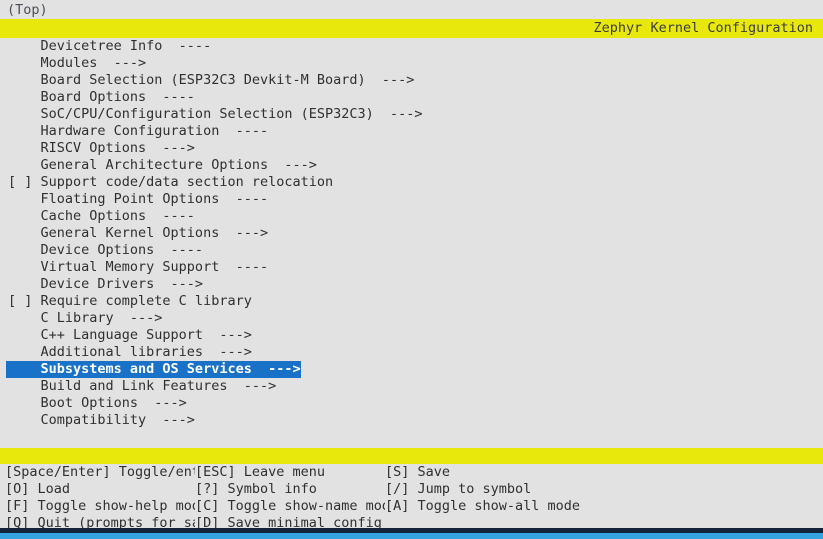 This screenshot has width=823, height=539. Describe the element at coordinates (106, 284) in the screenshot. I see `menu-item-label: Device Drivers --->` at that location.